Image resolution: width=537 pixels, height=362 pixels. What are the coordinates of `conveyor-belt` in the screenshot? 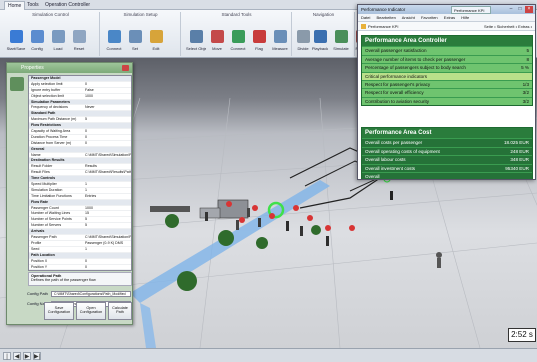 It's located at (210, 213).